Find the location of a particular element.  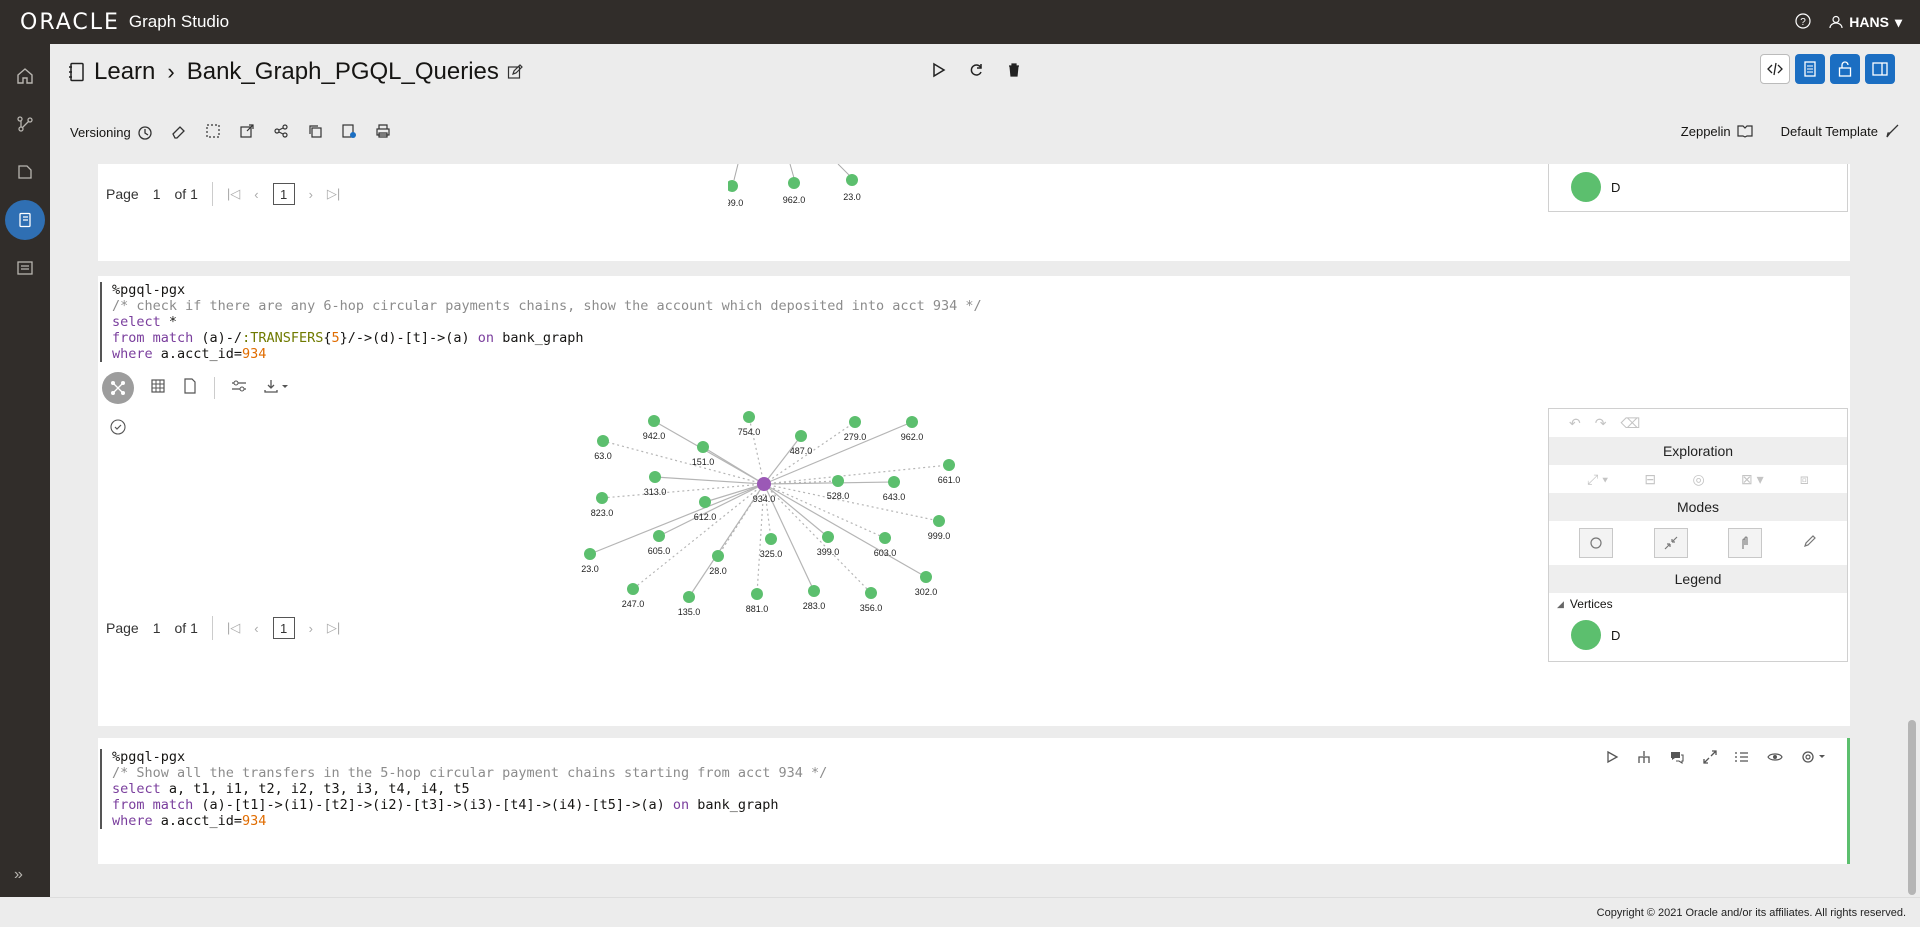

unlock-button is located at coordinates (1845, 69).